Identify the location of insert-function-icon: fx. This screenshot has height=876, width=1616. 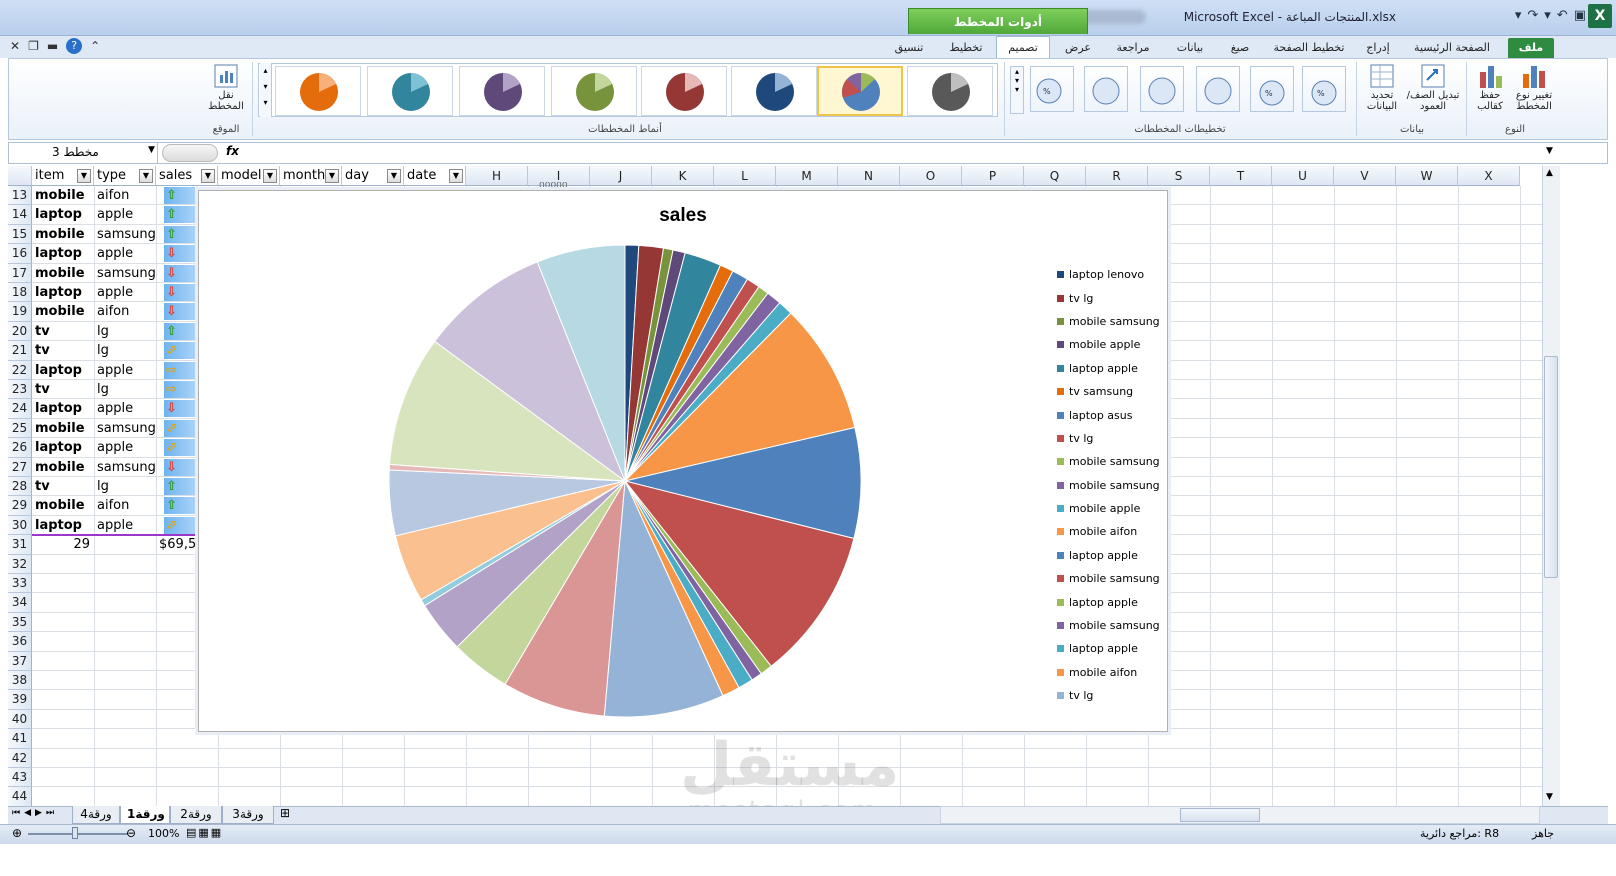
(232, 151).